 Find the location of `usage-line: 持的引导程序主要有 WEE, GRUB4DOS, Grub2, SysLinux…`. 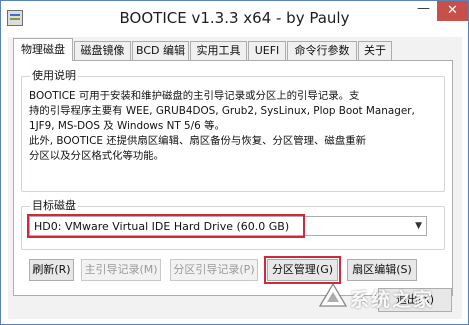

usage-line: 持的引导程序主要有 WEE, GRUB4DOS, Grub2, SysLinux… is located at coordinates (222, 111).